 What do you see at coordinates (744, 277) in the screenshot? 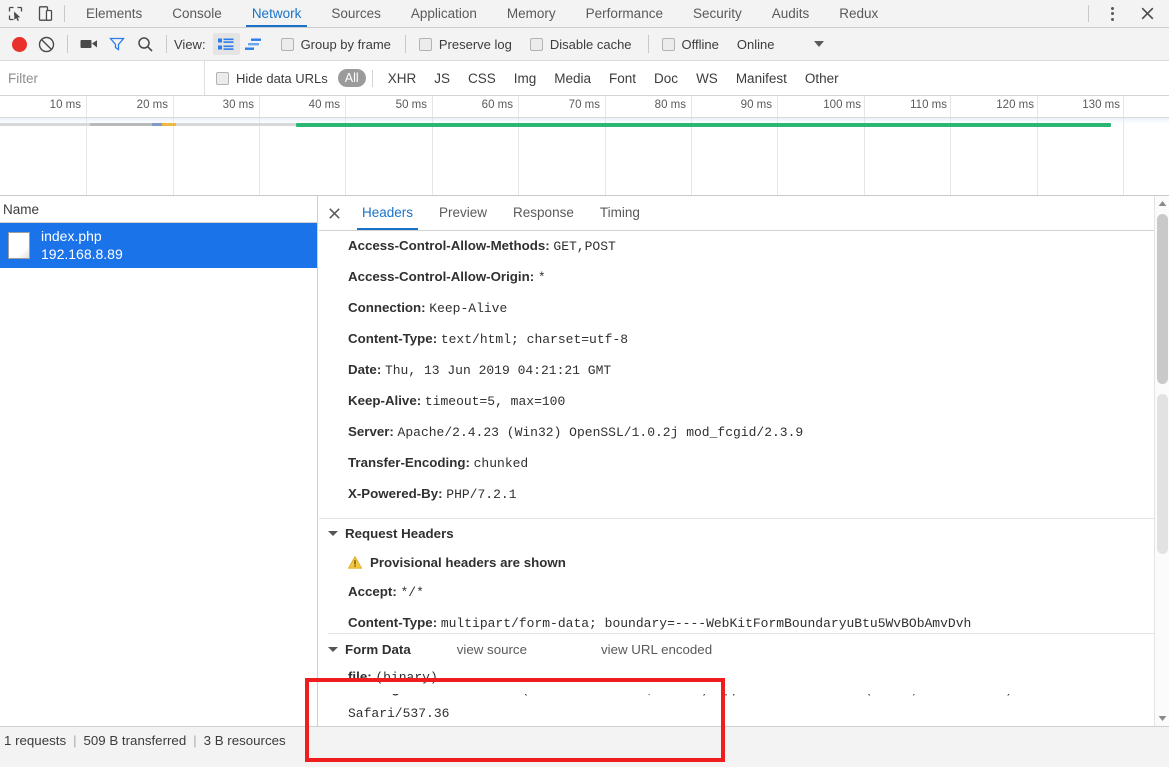
I see `header-row: Access-Control-Allow-Origin: *` at bounding box center [744, 277].